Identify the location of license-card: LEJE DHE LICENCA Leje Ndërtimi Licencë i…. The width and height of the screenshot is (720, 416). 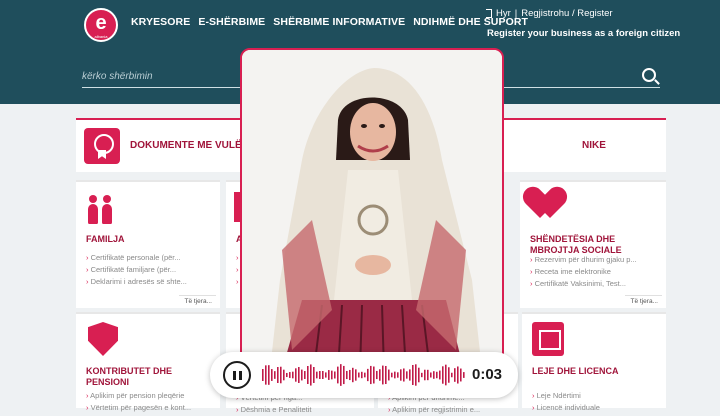
(594, 362).